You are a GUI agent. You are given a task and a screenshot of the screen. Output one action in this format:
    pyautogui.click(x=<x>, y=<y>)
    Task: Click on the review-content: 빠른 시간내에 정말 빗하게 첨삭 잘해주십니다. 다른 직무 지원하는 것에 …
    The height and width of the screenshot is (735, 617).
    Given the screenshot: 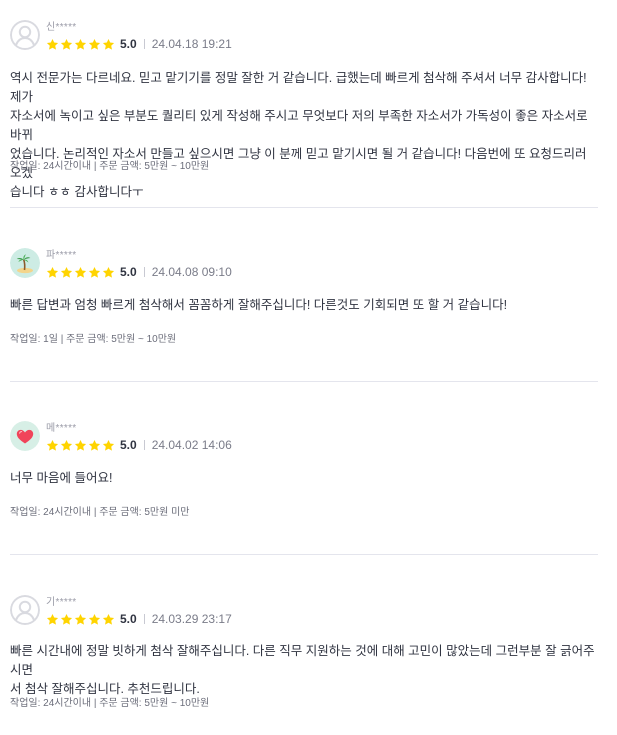 What is the action you would take?
    pyautogui.click(x=302, y=670)
    